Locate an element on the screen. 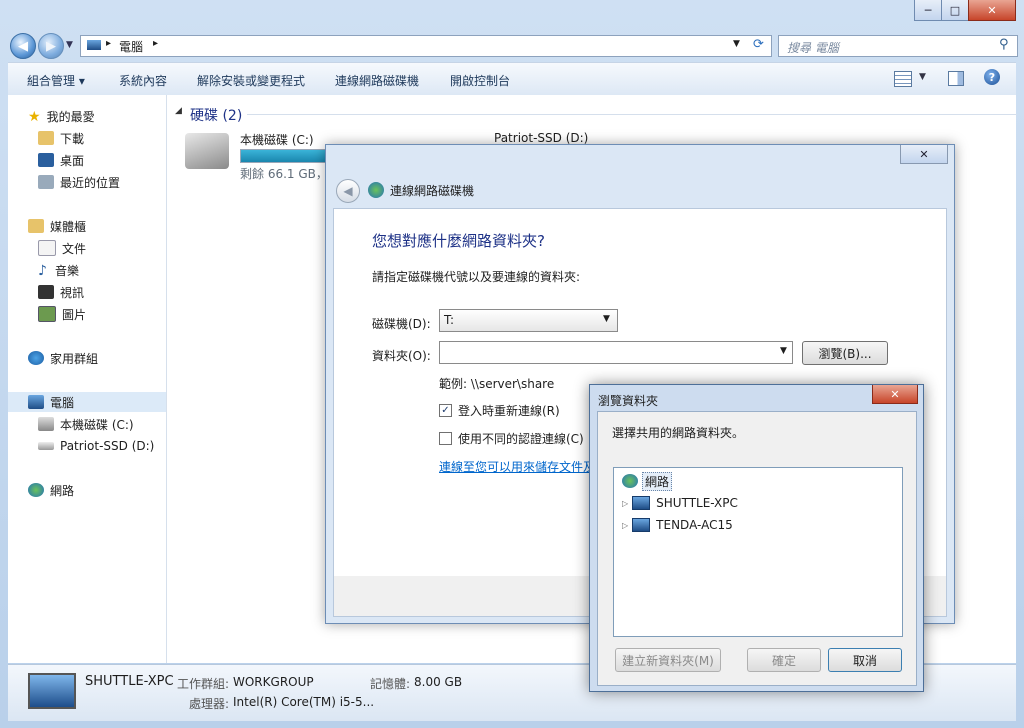 This screenshot has height=728, width=1024. pictures-icon is located at coordinates (47, 314).